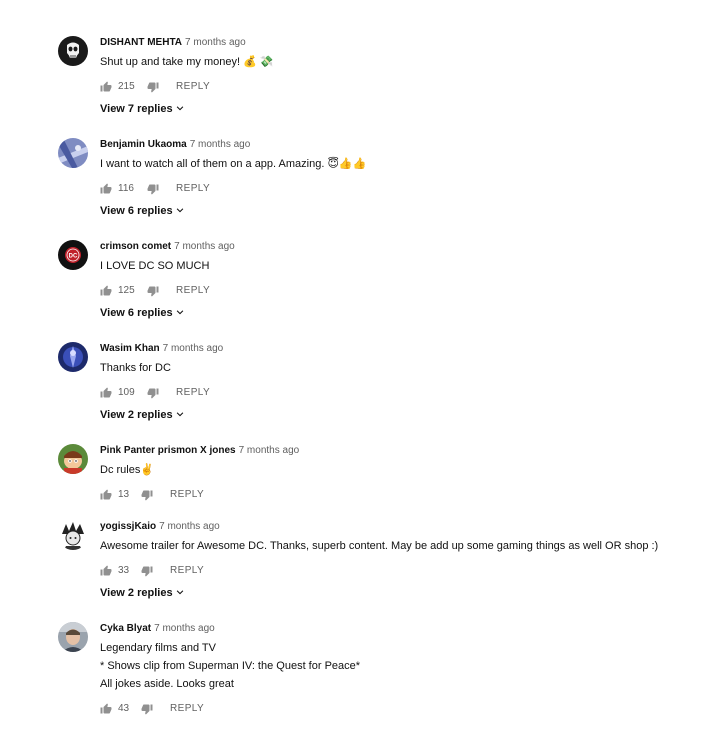 This screenshot has width=710, height=744. I want to click on author-name: Benjamin Ukaoma, so click(143, 144).